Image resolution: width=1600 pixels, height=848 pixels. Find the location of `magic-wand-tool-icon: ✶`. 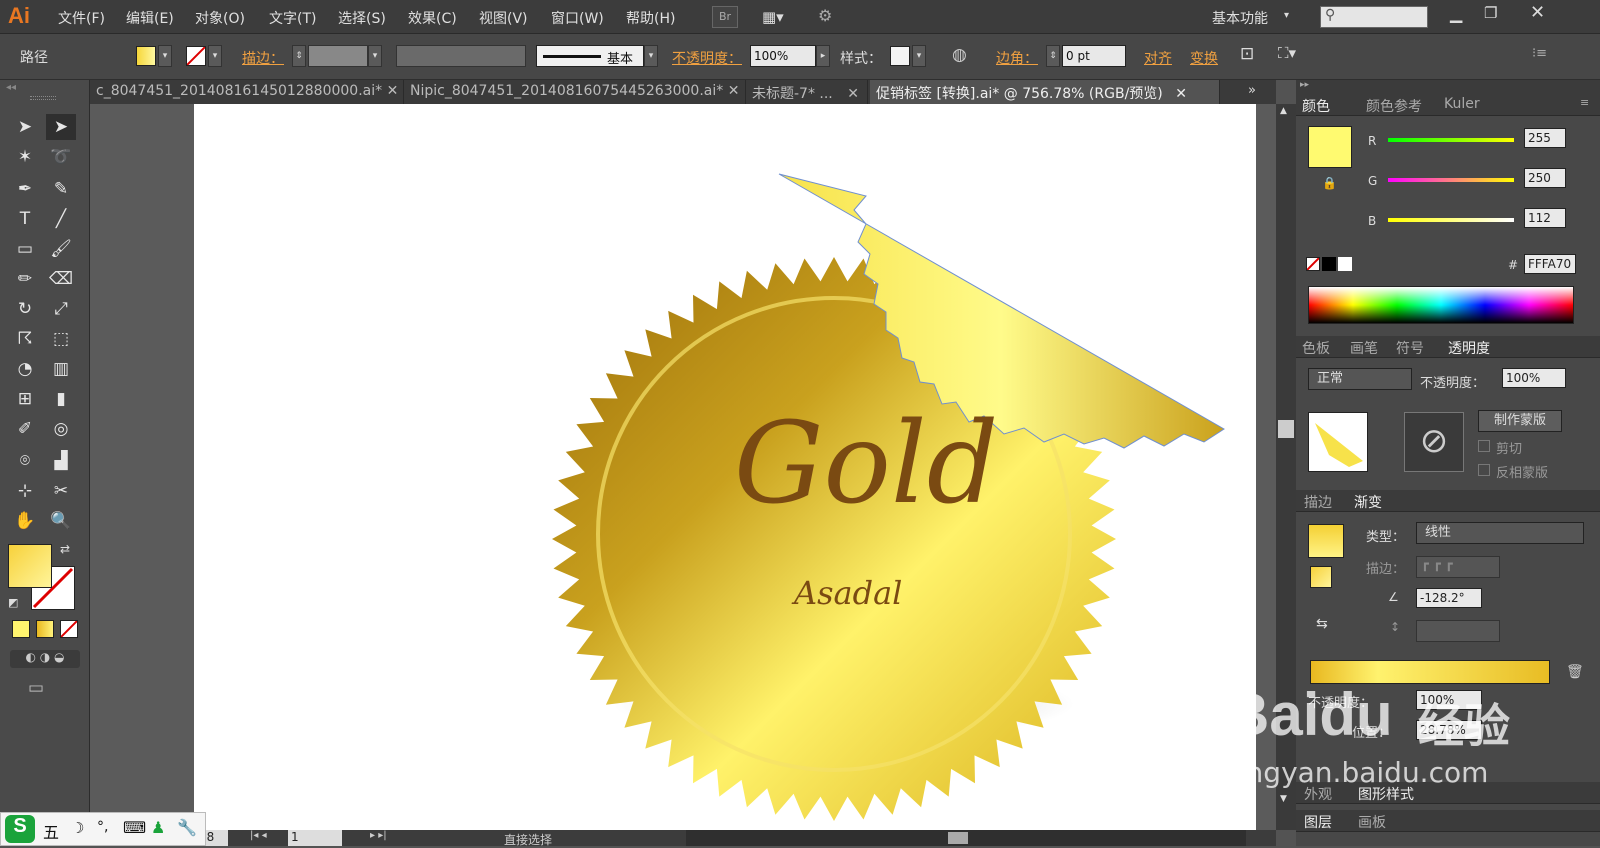

magic-wand-tool-icon: ✶ is located at coordinates (25, 157).